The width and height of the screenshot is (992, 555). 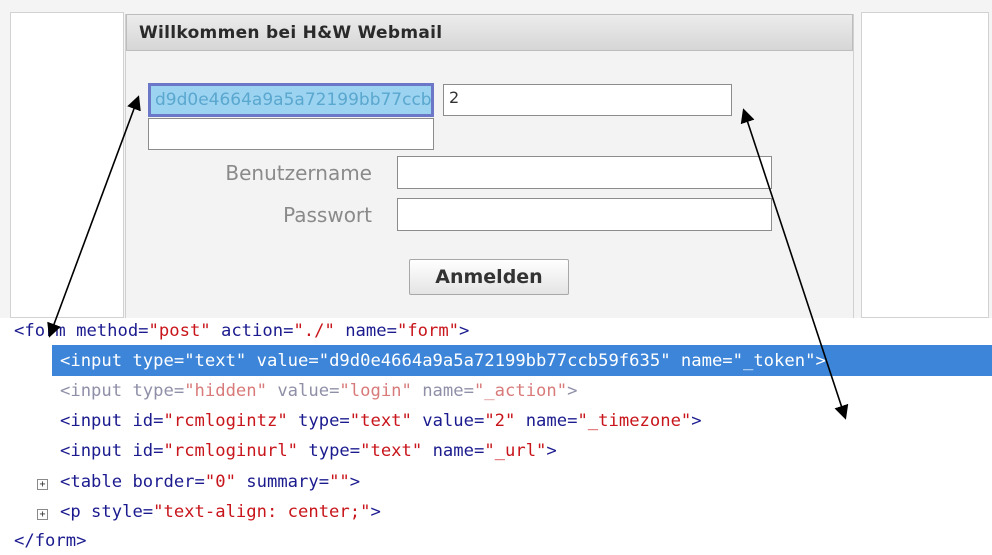 What do you see at coordinates (291, 100) in the screenshot?
I see `token-input: d9d0e4664a9a5a72199bb77ccb59f635` at bounding box center [291, 100].